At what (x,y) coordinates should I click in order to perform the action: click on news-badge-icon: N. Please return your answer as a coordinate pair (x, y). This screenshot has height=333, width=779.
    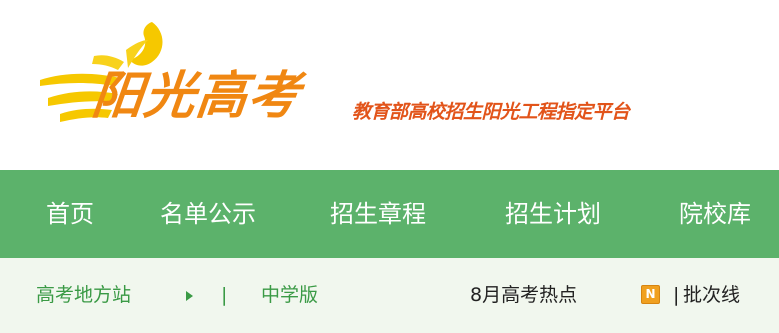
    Looking at the image, I should click on (650, 294).